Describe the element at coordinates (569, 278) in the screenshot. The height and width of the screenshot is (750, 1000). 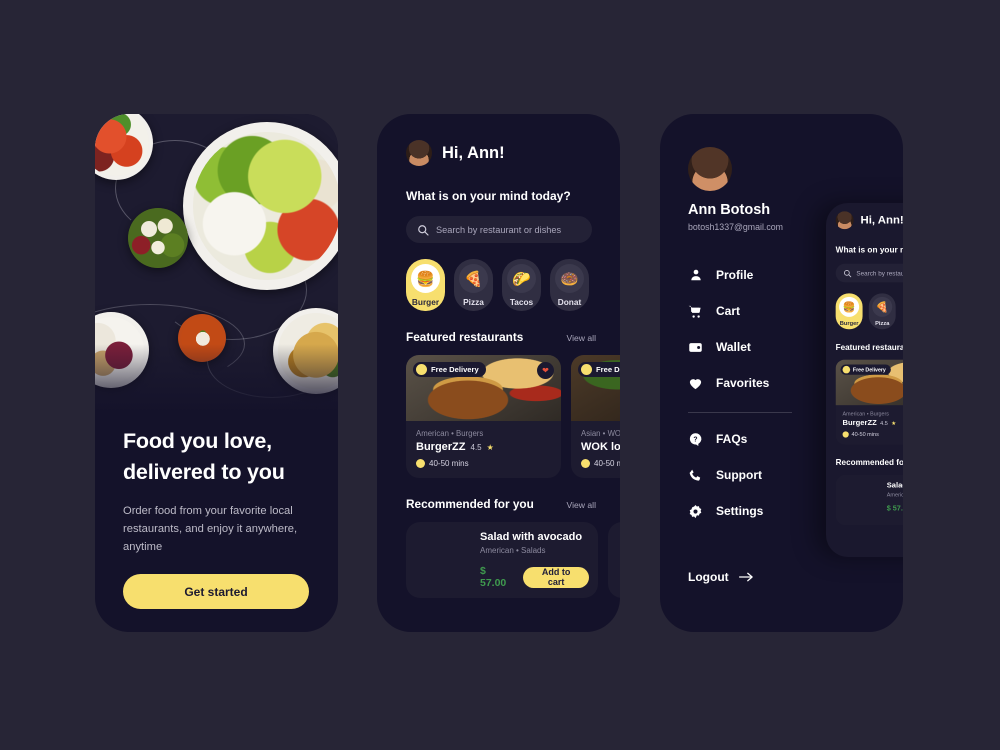
I see `donut-icon: 🍩` at that location.